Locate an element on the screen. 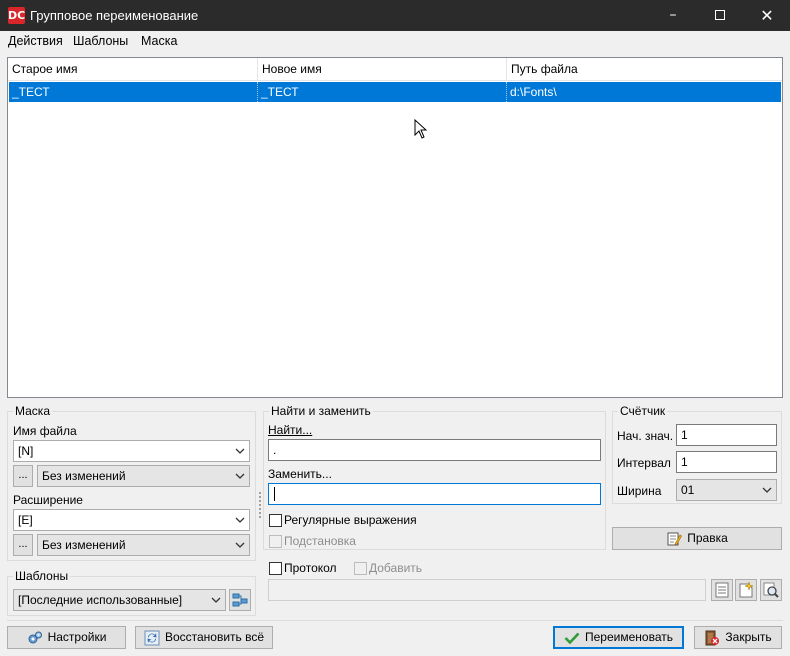  counter-width-combo: 01 is located at coordinates (726, 490).